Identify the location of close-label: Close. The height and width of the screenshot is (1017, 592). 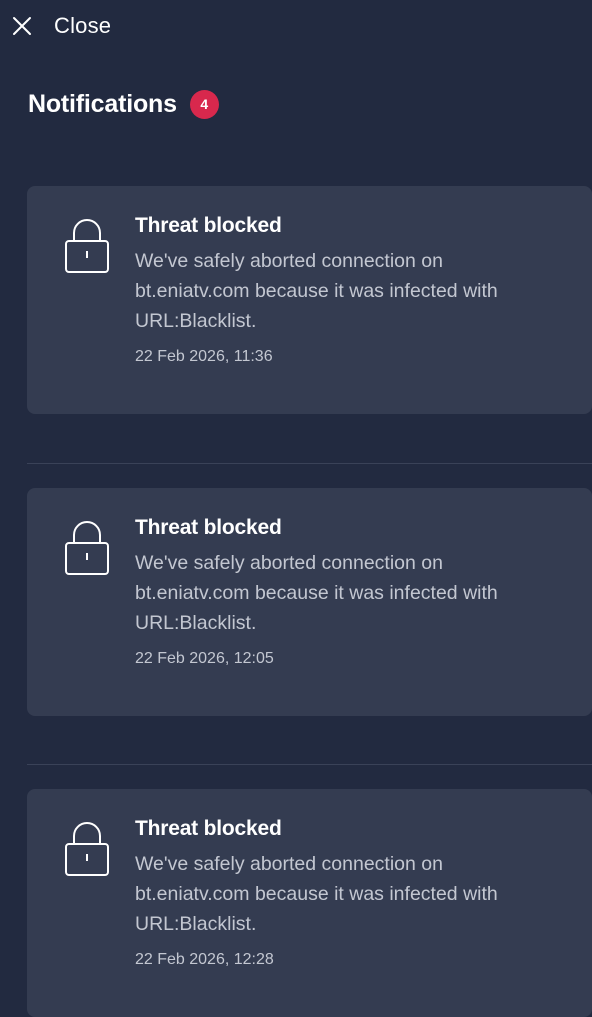
(83, 25).